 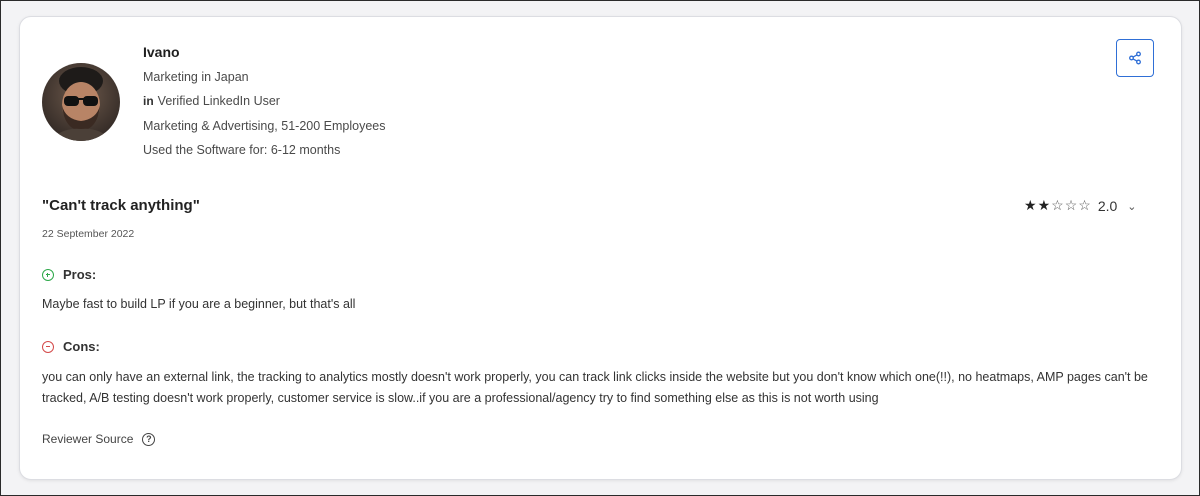 What do you see at coordinates (196, 77) in the screenshot?
I see `reviewer-role: Marketing in Japan` at bounding box center [196, 77].